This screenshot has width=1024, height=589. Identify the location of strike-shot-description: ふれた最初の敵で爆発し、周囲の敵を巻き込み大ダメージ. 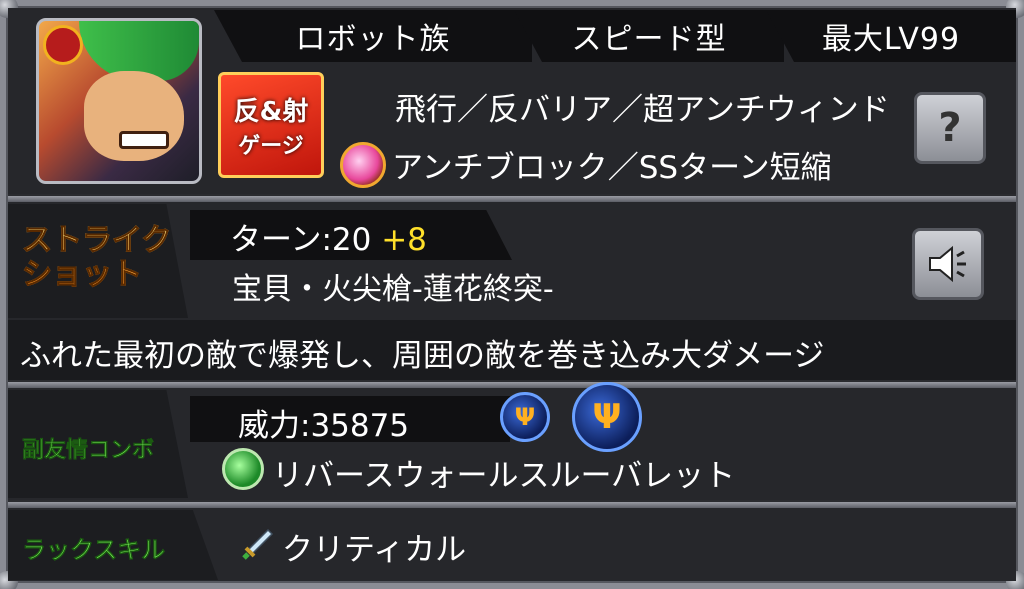
(422, 356).